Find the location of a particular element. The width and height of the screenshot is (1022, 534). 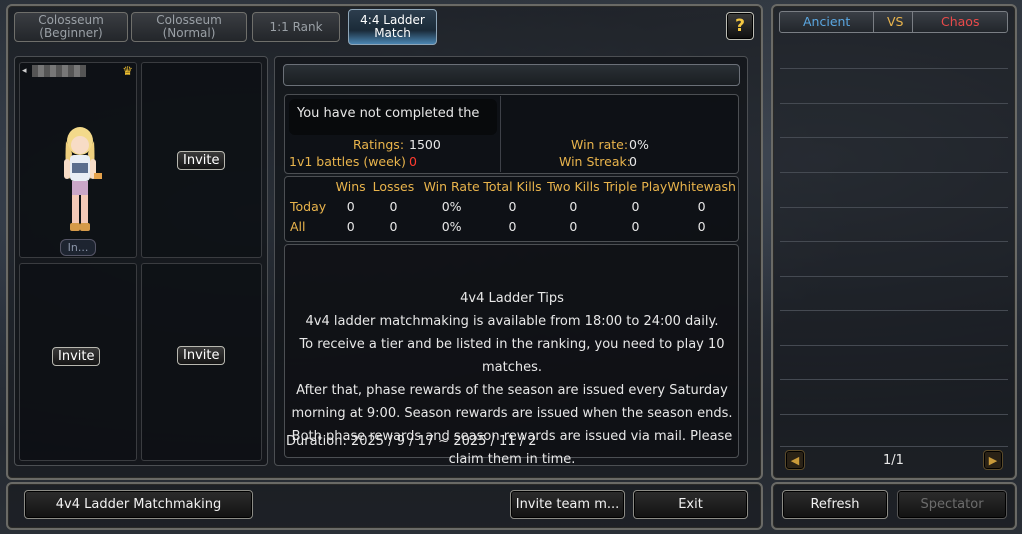

tab-label: 1:1 Rank is located at coordinates (296, 26).